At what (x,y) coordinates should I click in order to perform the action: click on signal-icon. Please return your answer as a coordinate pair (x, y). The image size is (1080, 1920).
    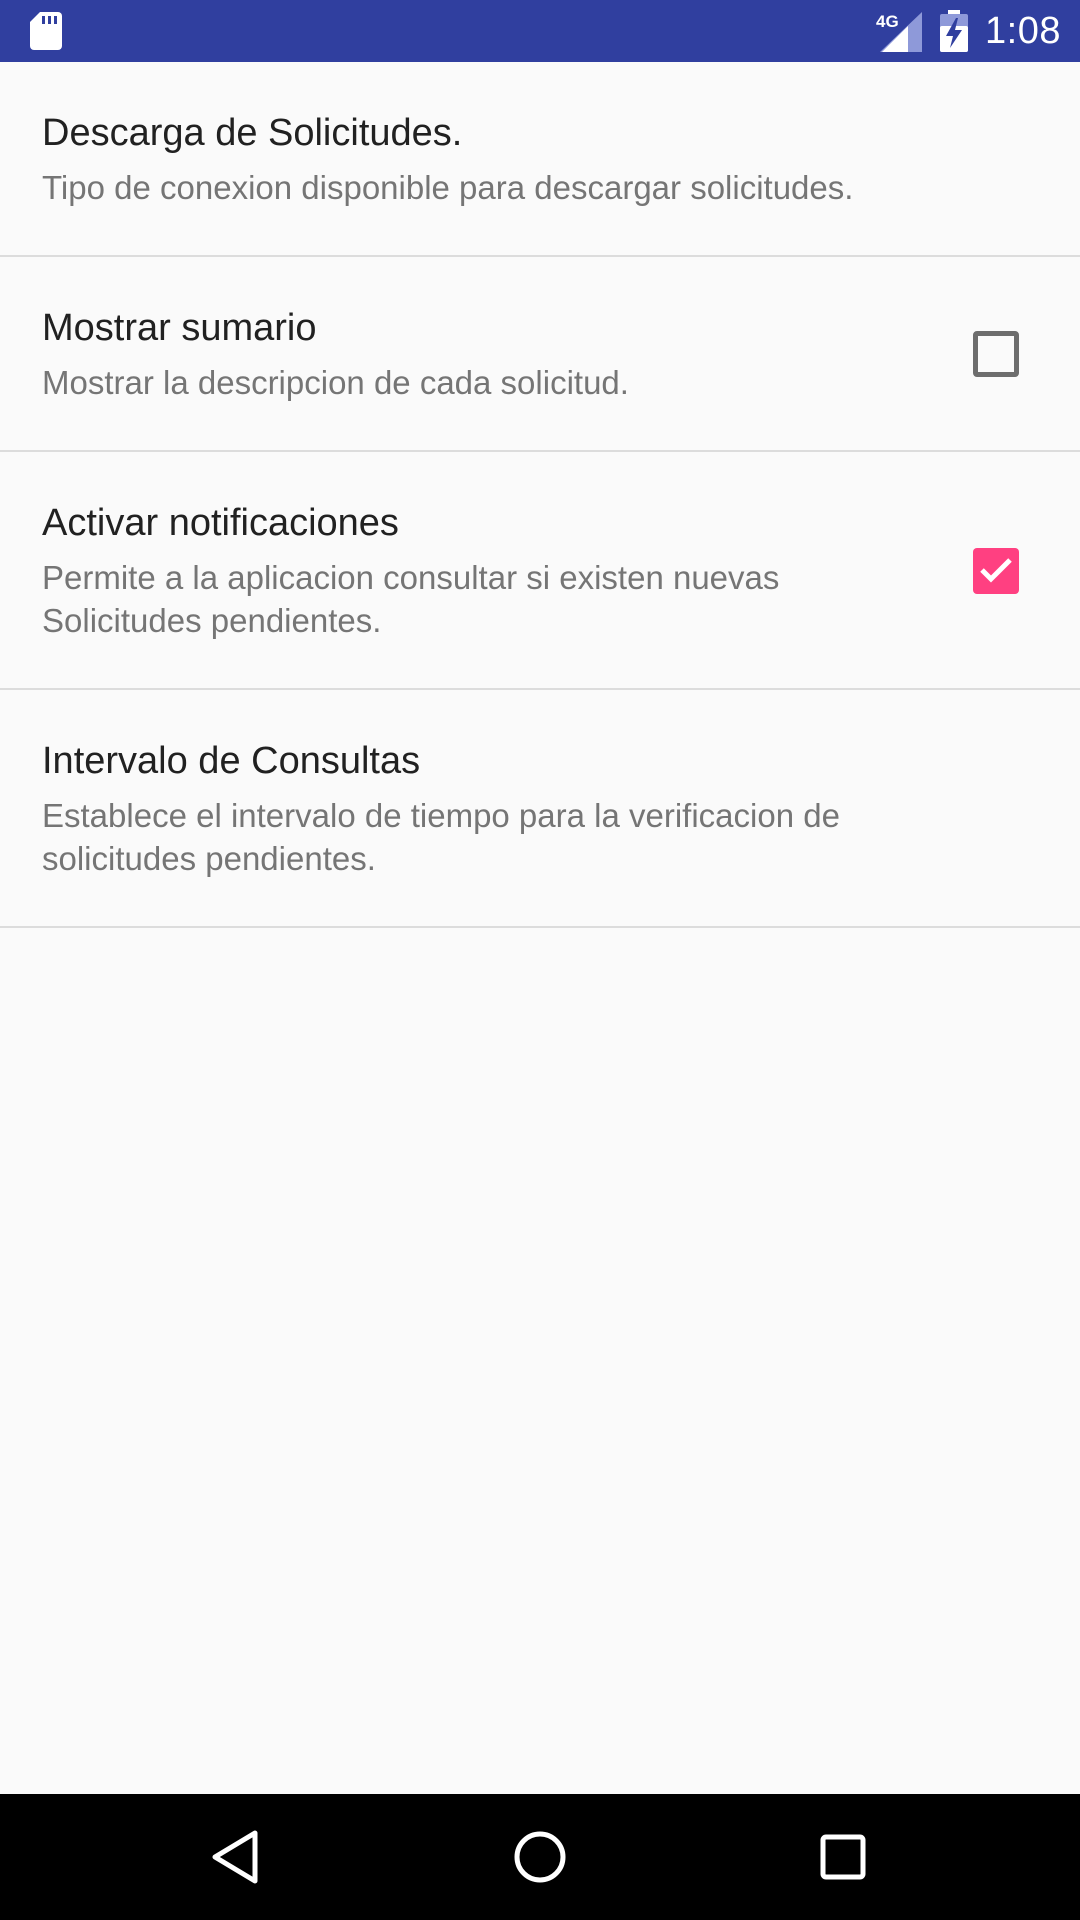
    Looking at the image, I should click on (901, 32).